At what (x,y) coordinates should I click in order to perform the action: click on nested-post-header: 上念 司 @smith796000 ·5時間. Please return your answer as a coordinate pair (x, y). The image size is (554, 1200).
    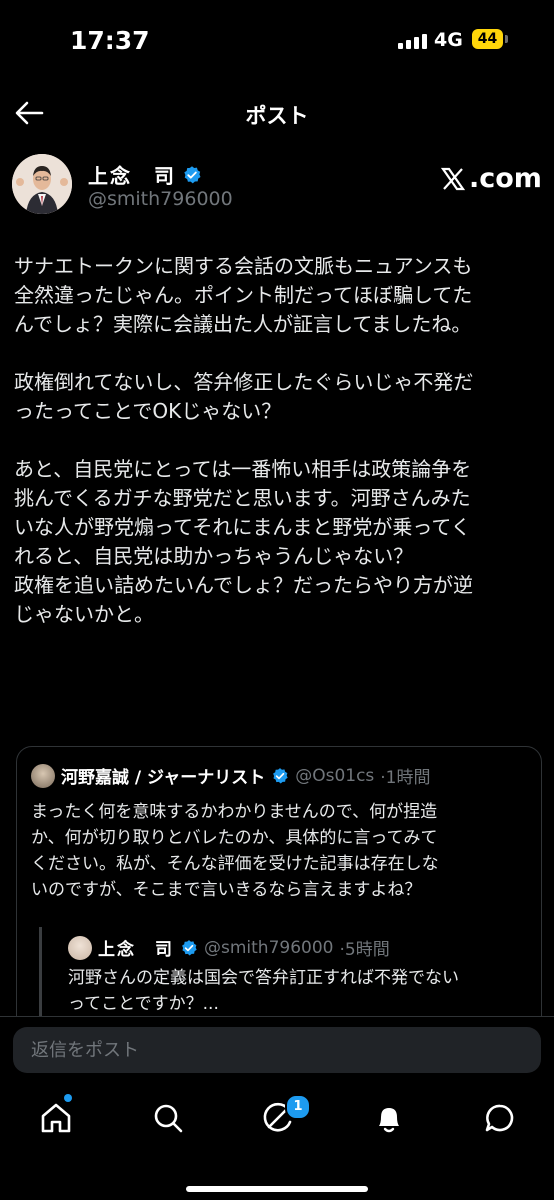
    Looking at the image, I should click on (229, 947).